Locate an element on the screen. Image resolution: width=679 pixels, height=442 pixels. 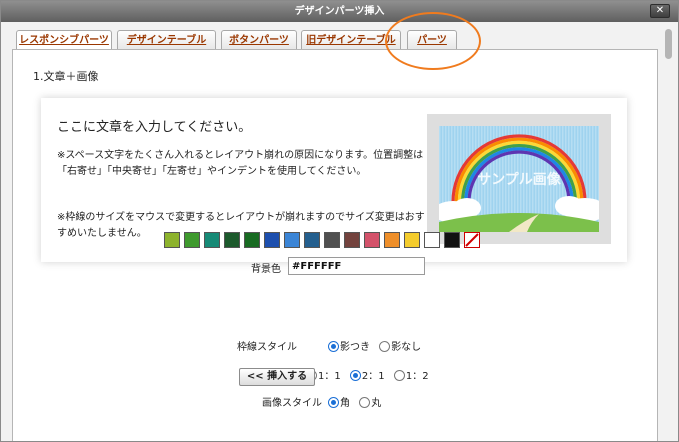
tab-old-design-table: 旧デザインテーブル is located at coordinates (351, 40).